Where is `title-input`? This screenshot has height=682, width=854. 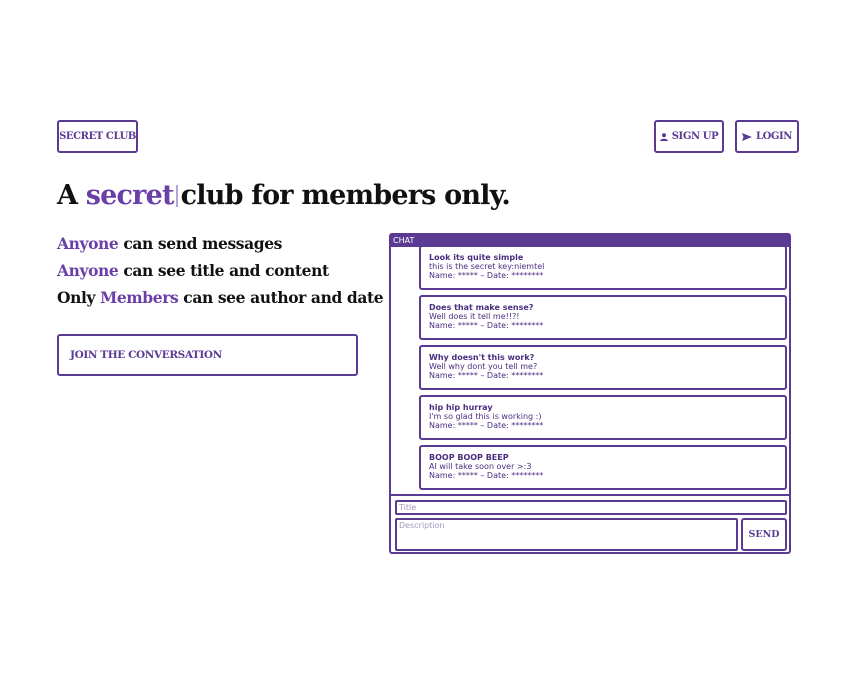 title-input is located at coordinates (591, 507).